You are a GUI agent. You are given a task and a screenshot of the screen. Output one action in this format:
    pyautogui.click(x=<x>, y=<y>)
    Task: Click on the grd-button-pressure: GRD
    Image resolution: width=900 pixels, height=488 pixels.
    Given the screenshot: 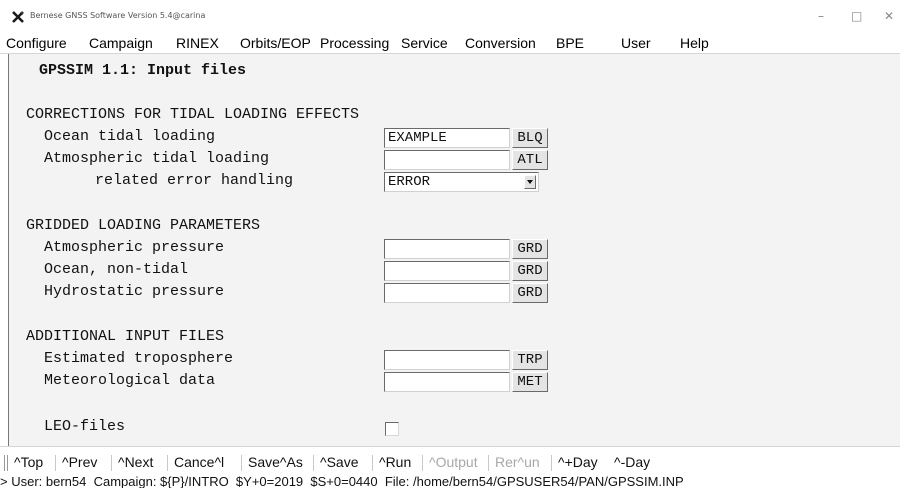 What is the action you would take?
    pyautogui.click(x=530, y=249)
    